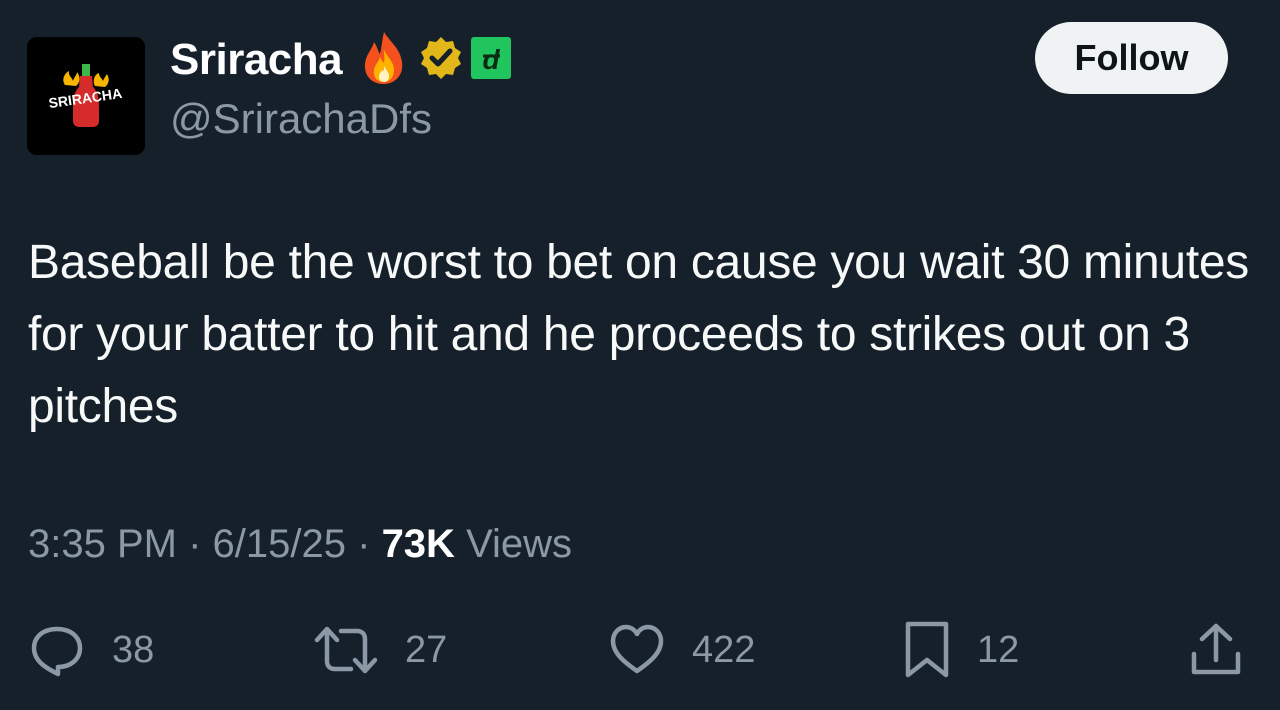  I want to click on heart-icon, so click(637, 649).